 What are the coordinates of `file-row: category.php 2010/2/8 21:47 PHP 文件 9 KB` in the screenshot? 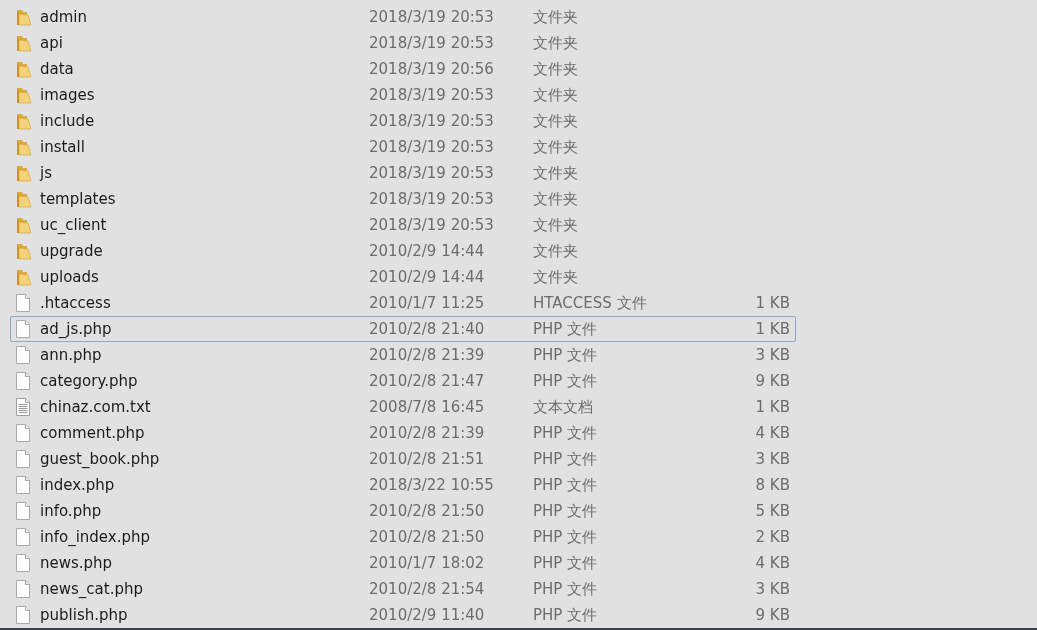 It's located at (403, 381).